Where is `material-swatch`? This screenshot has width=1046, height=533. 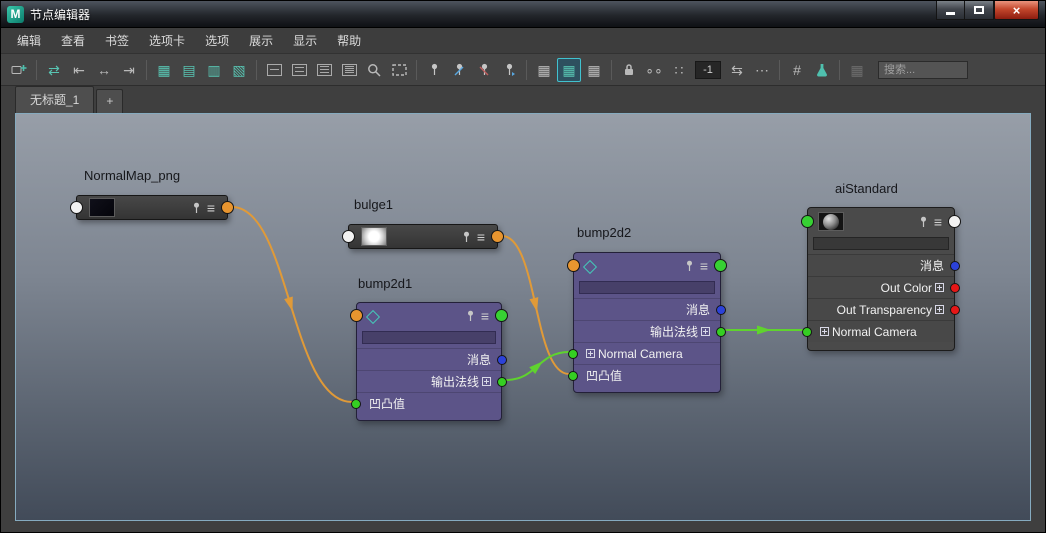 material-swatch is located at coordinates (831, 221).